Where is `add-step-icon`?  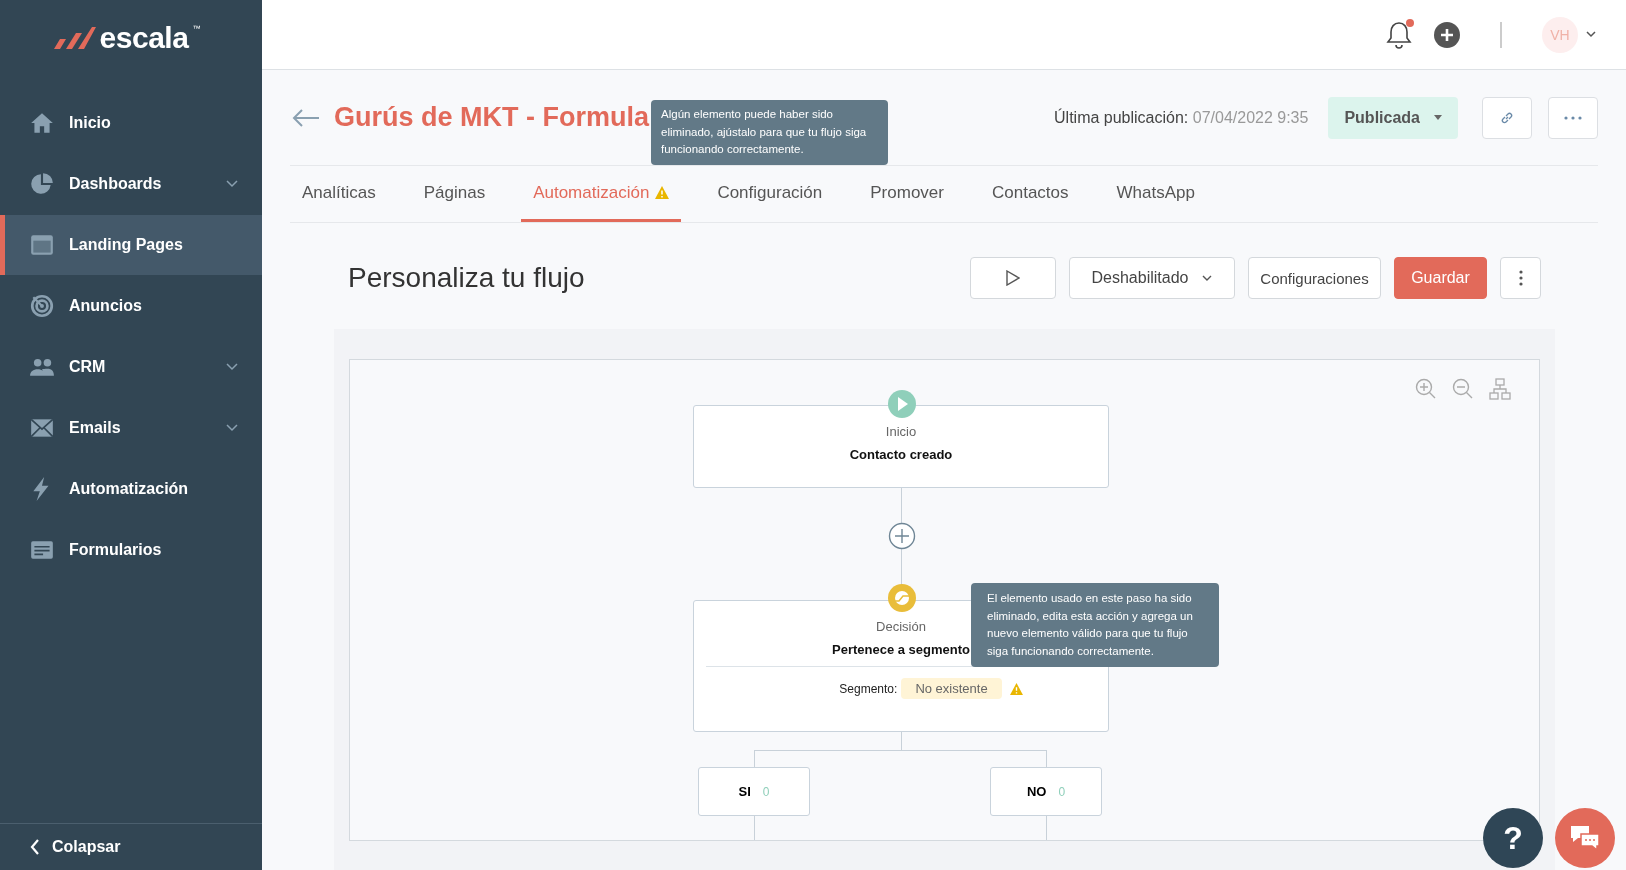 add-step-icon is located at coordinates (902, 536).